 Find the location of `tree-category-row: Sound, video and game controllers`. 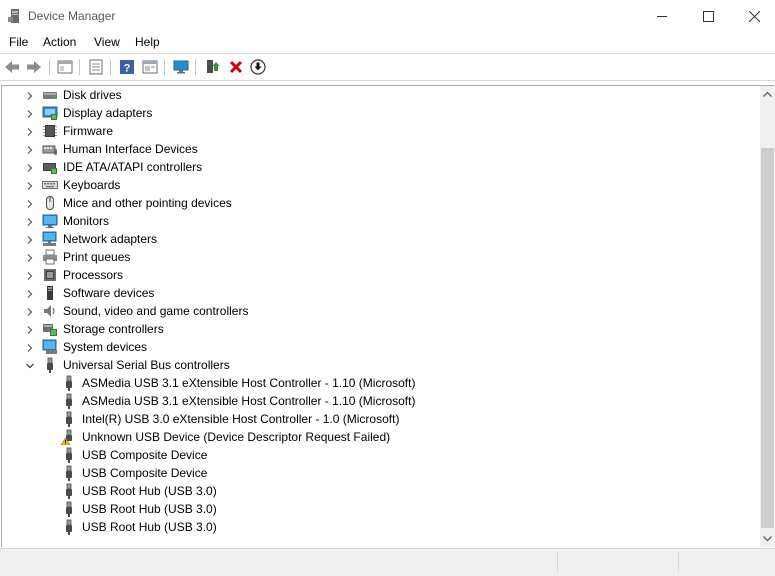

tree-category-row: Sound, video and game controllers is located at coordinates (380, 311).